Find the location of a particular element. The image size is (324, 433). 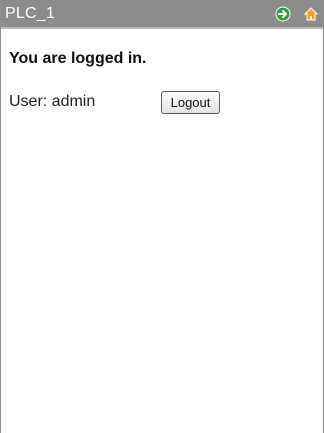

home-icon is located at coordinates (311, 14).